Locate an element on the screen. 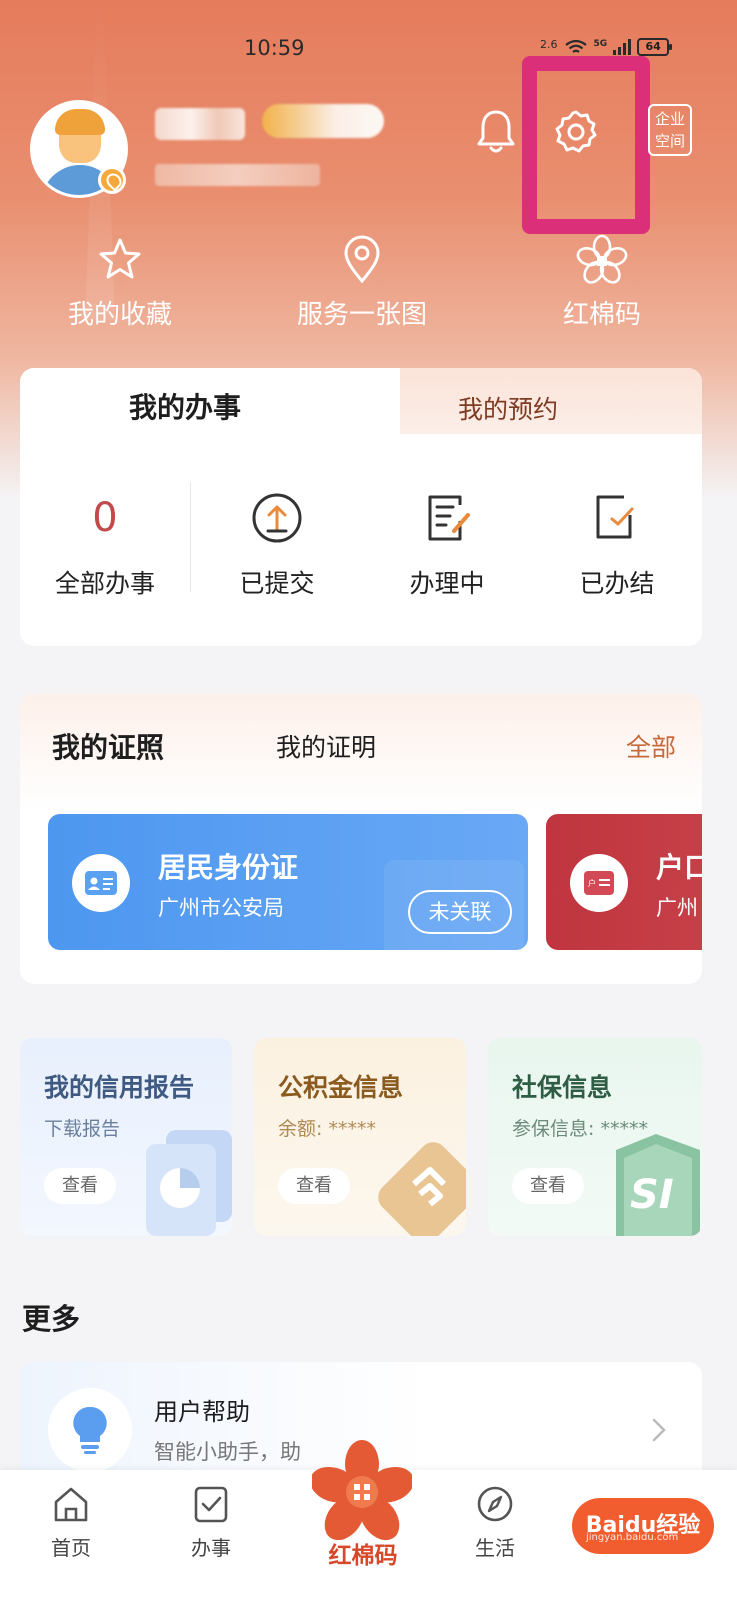 The image size is (737, 1600). nav-label: 生活 is located at coordinates (495, 1548).